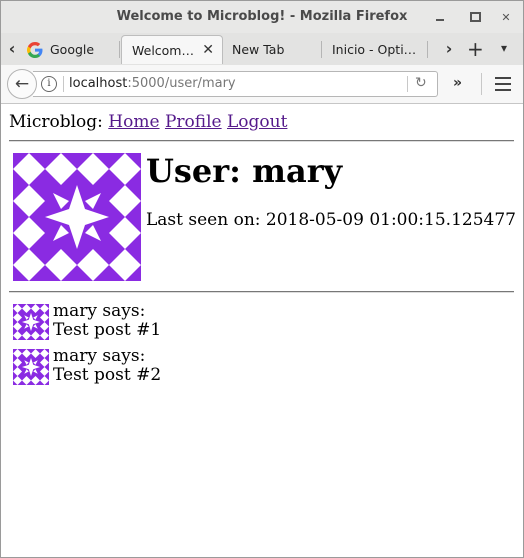  I want to click on scroll-tabs-left-button: ‹, so click(12, 49).